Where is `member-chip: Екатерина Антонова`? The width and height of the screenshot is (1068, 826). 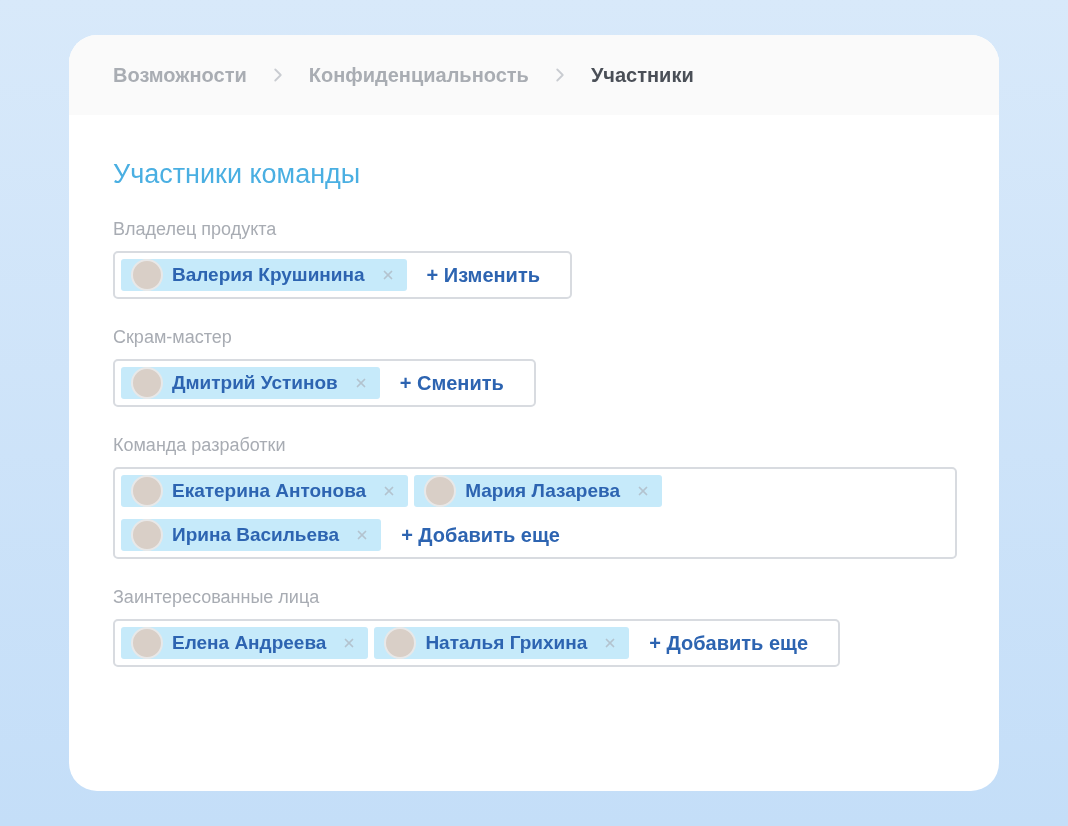
member-chip: Екатерина Антонова is located at coordinates (265, 491).